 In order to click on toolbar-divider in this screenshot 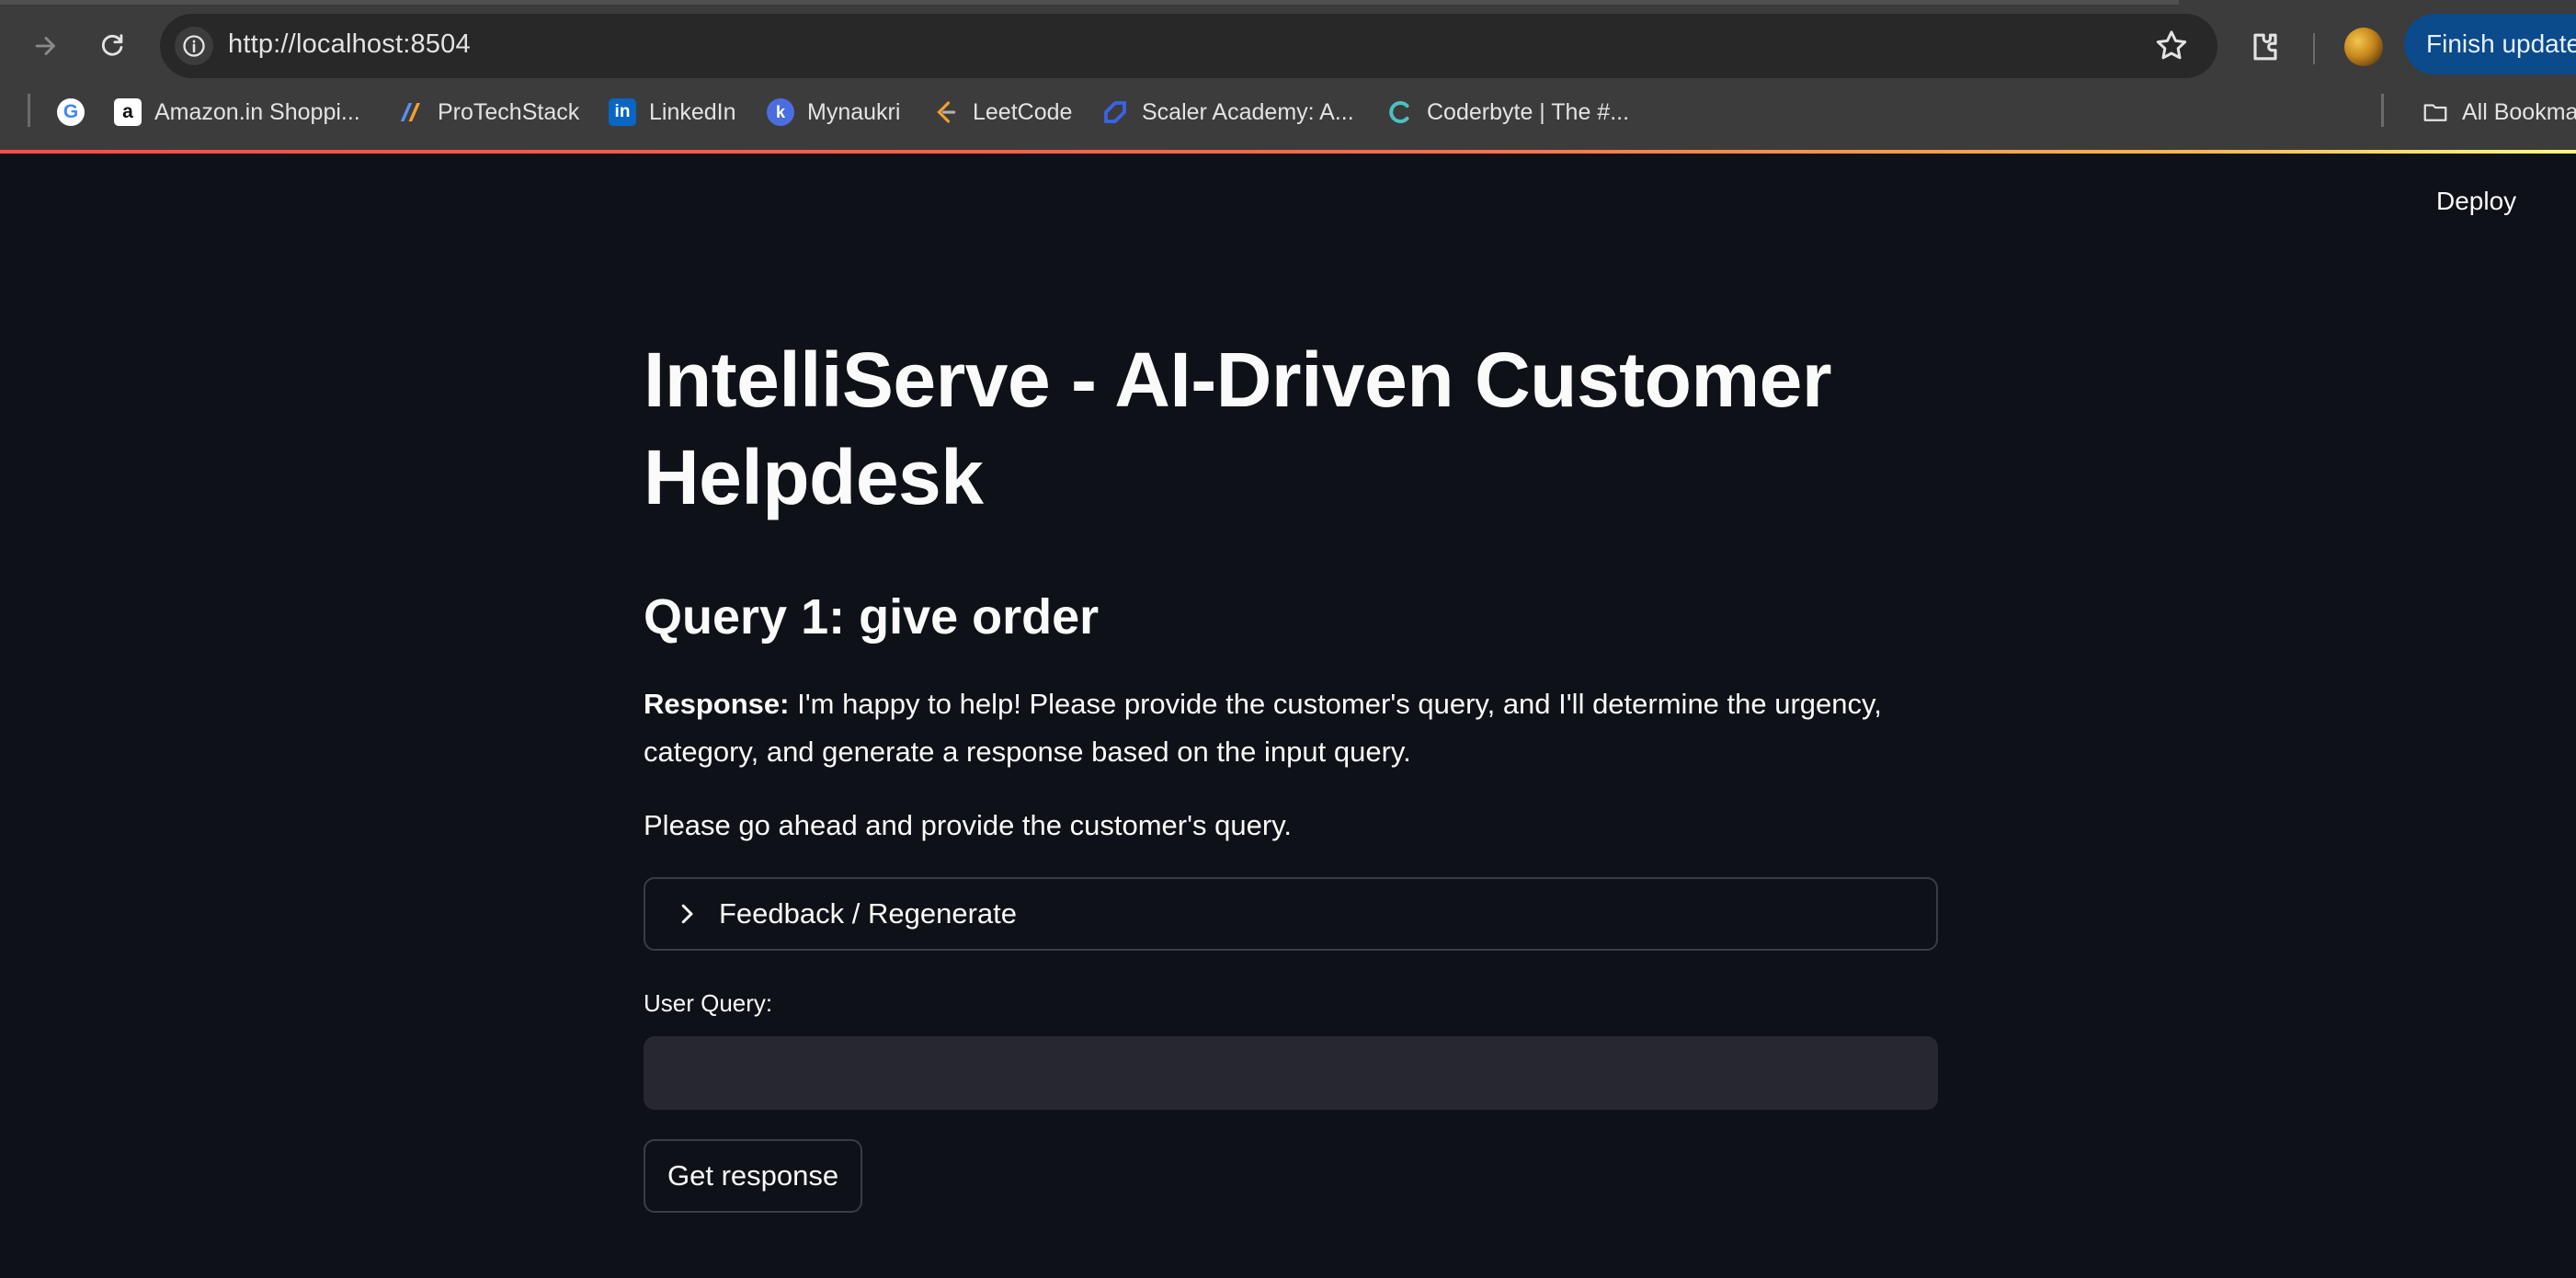, I will do `click(2314, 48)`.